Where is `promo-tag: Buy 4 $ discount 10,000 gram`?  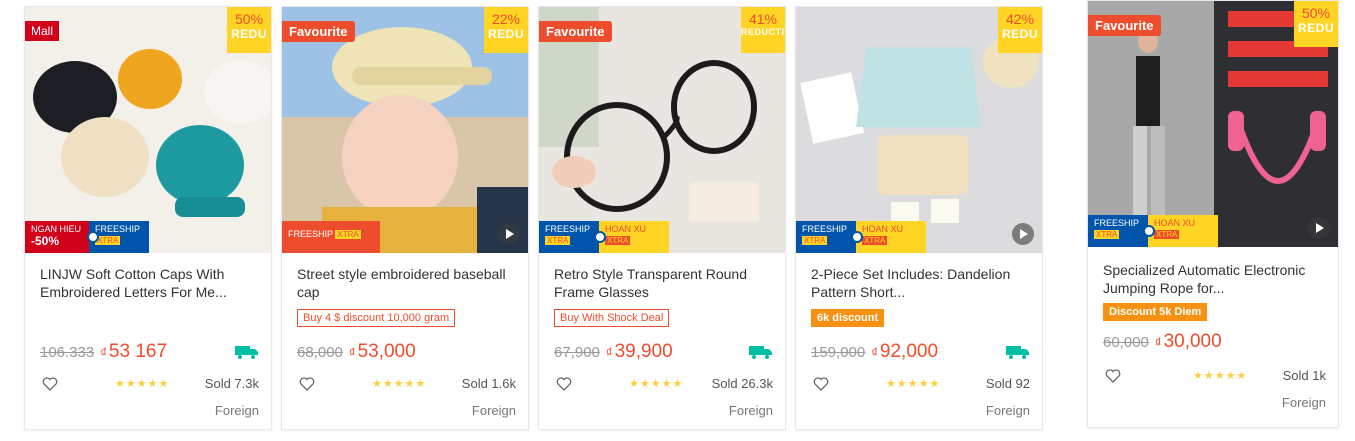 promo-tag: Buy 4 $ discount 10,000 gram is located at coordinates (376, 318).